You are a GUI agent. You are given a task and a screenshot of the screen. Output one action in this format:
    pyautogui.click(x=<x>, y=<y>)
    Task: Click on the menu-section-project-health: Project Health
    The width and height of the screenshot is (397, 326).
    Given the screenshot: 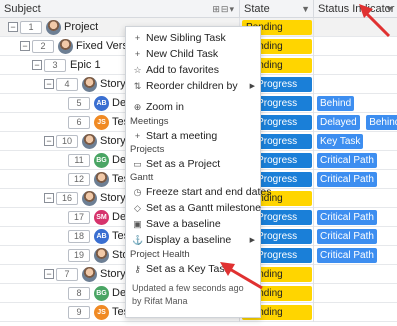 What is the action you would take?
    pyautogui.click(x=160, y=254)
    